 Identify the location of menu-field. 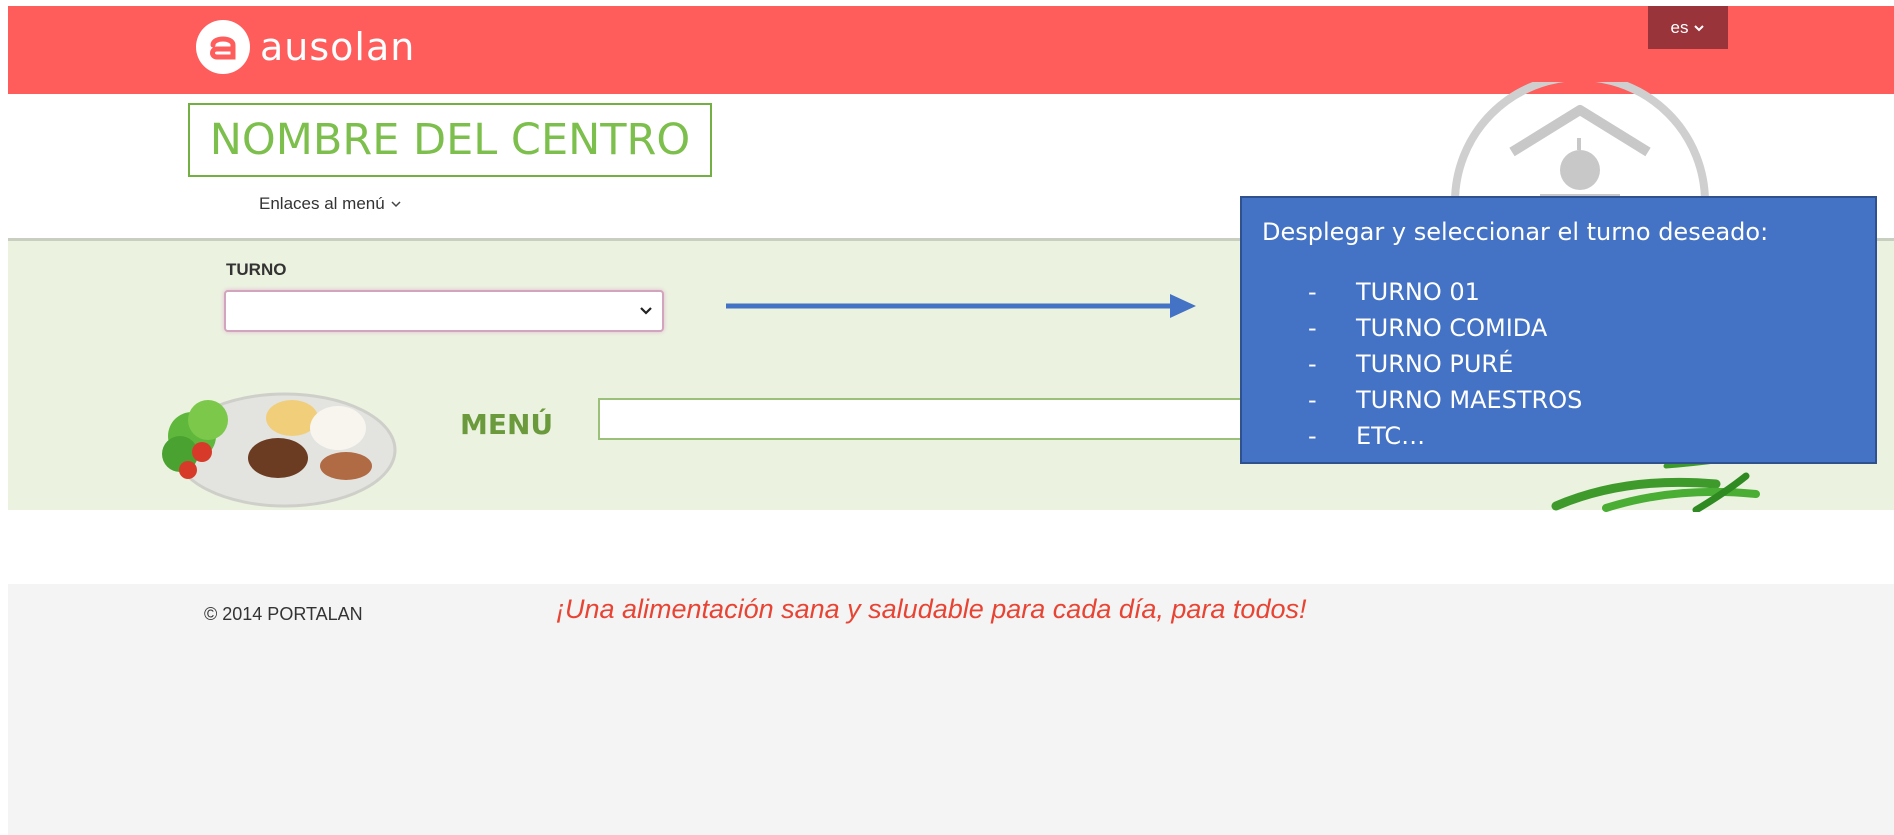
(928, 419).